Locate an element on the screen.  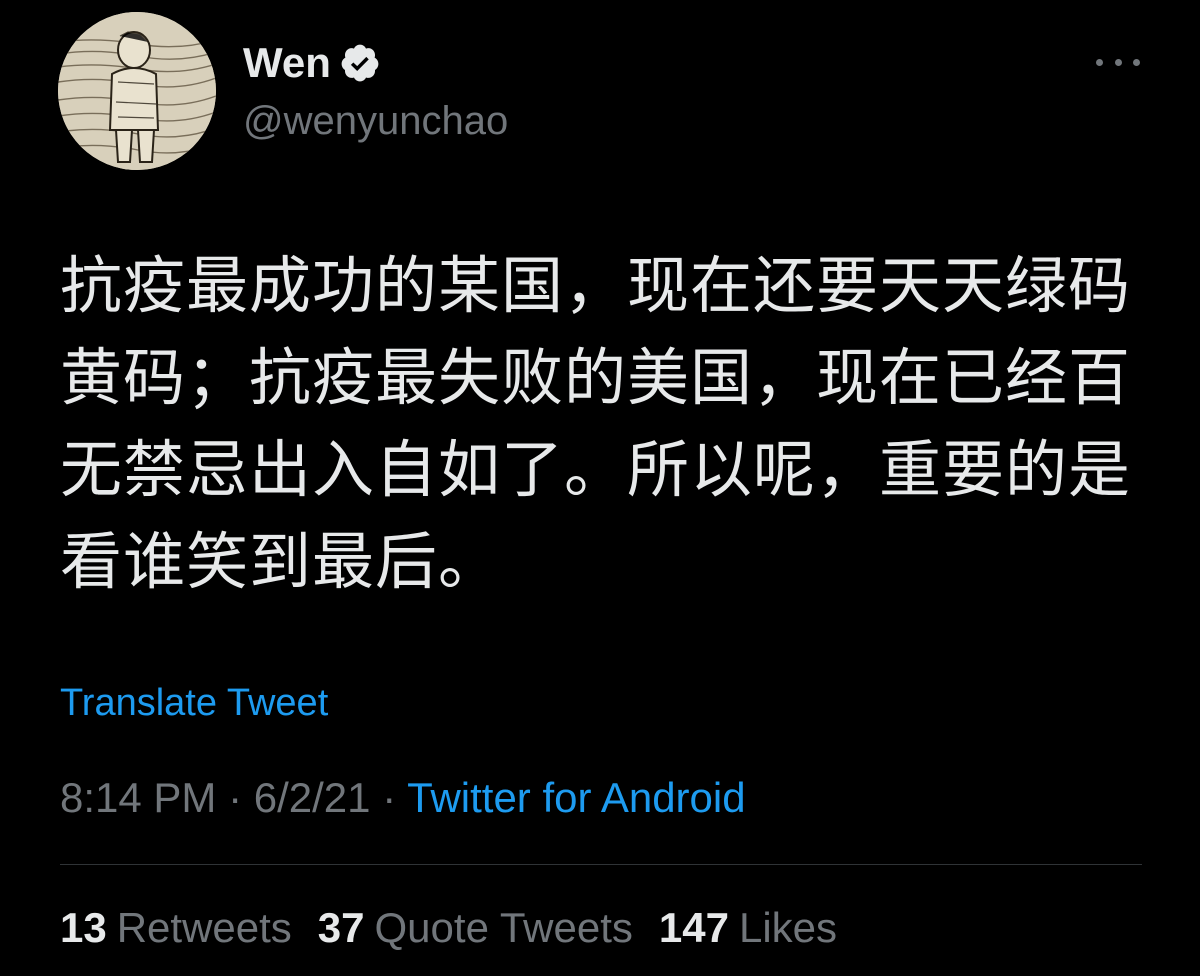
likes-stat: 147 Likes is located at coordinates (748, 928).